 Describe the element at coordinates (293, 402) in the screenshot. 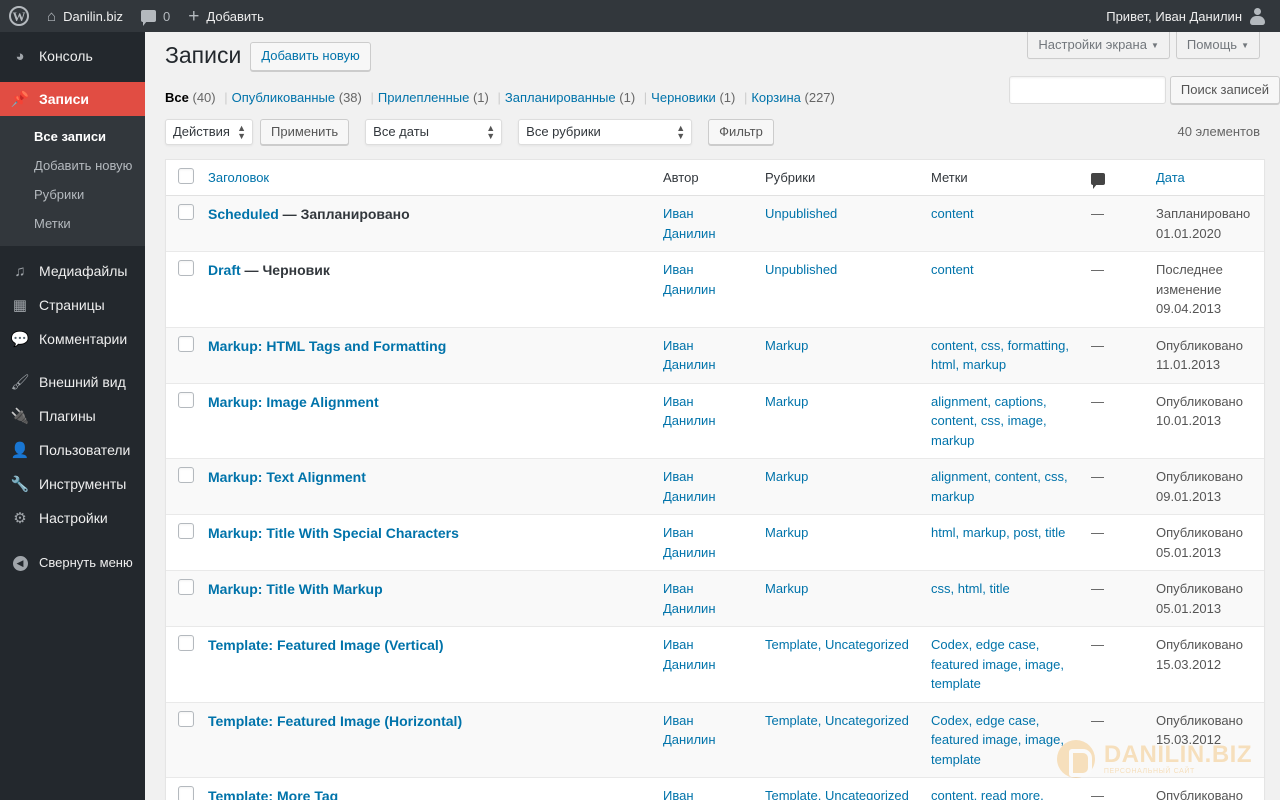

I see `post-title-link: Markup: Image Alignment` at that location.